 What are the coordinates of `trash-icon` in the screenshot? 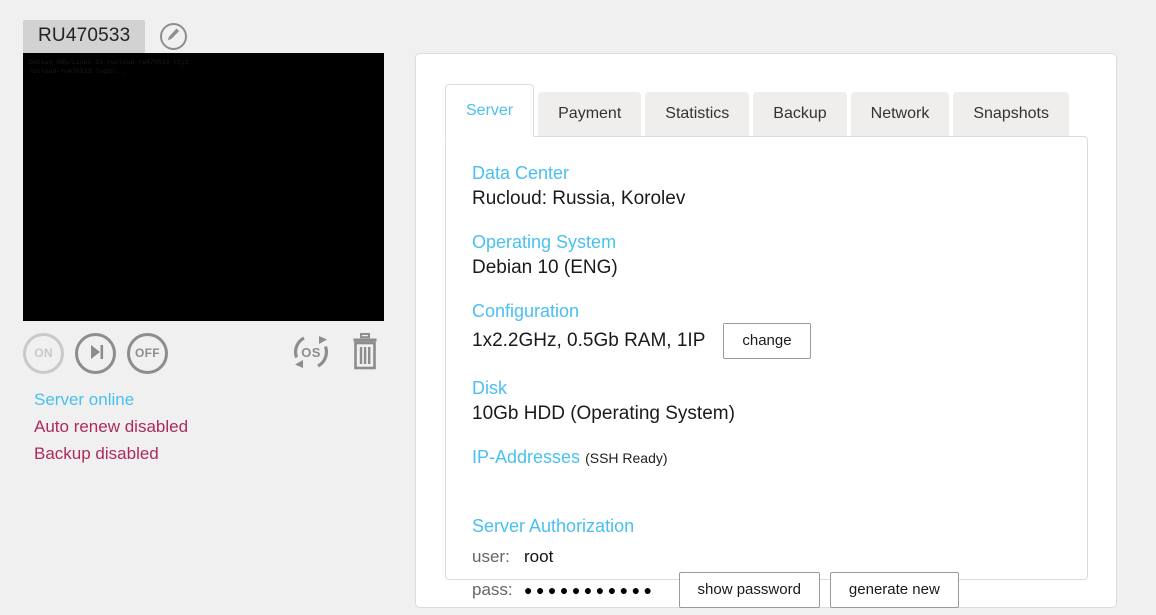 It's located at (365, 354).